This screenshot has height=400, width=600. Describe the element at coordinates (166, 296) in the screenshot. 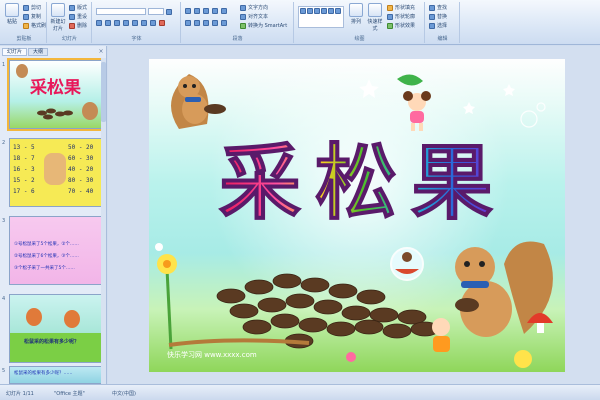

I see `flower-left` at that location.